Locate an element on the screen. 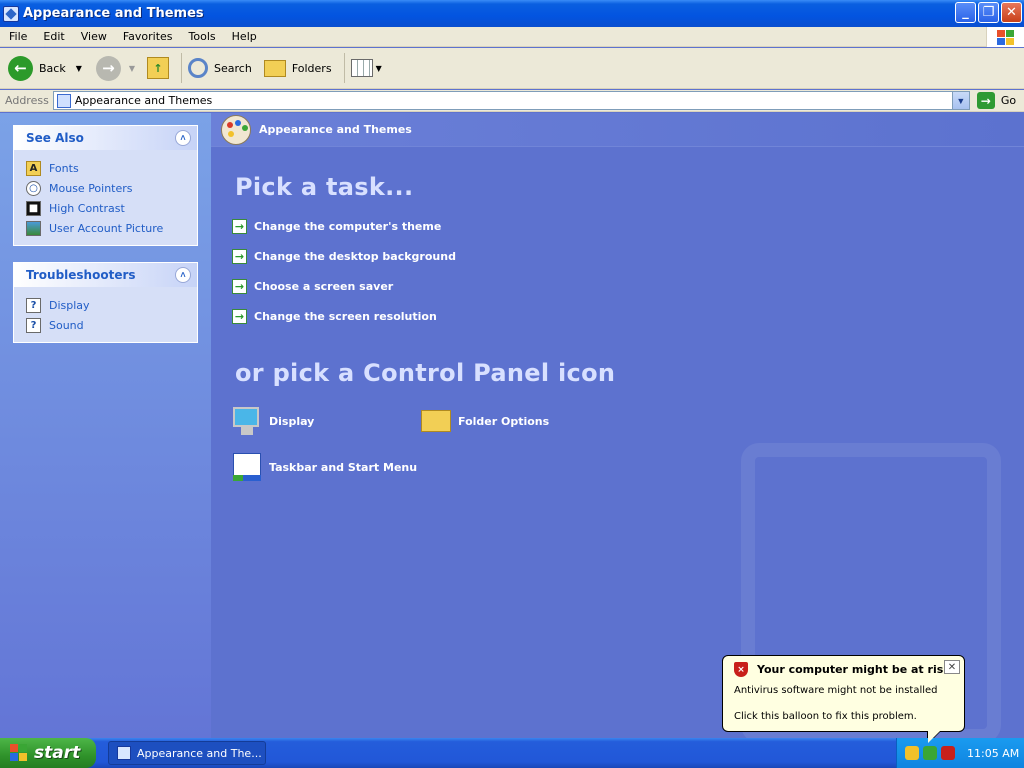 The height and width of the screenshot is (768, 1024). cp-icon-taskbar-start-menu-label: Taskbar and Start Menu is located at coordinates (343, 467).